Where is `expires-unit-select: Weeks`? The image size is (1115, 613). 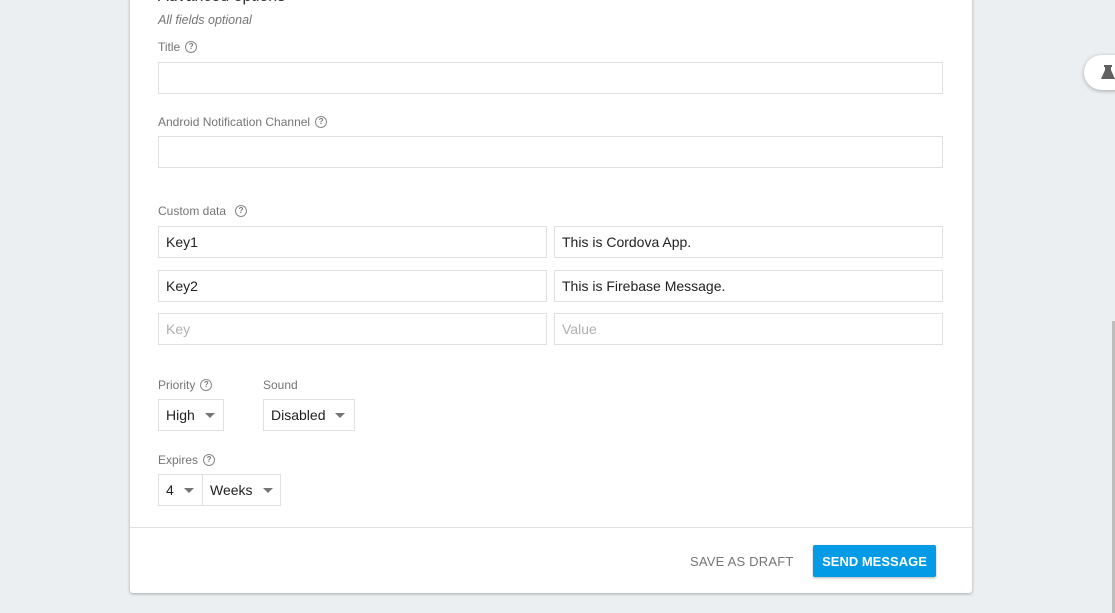
expires-unit-select: Weeks is located at coordinates (241, 490).